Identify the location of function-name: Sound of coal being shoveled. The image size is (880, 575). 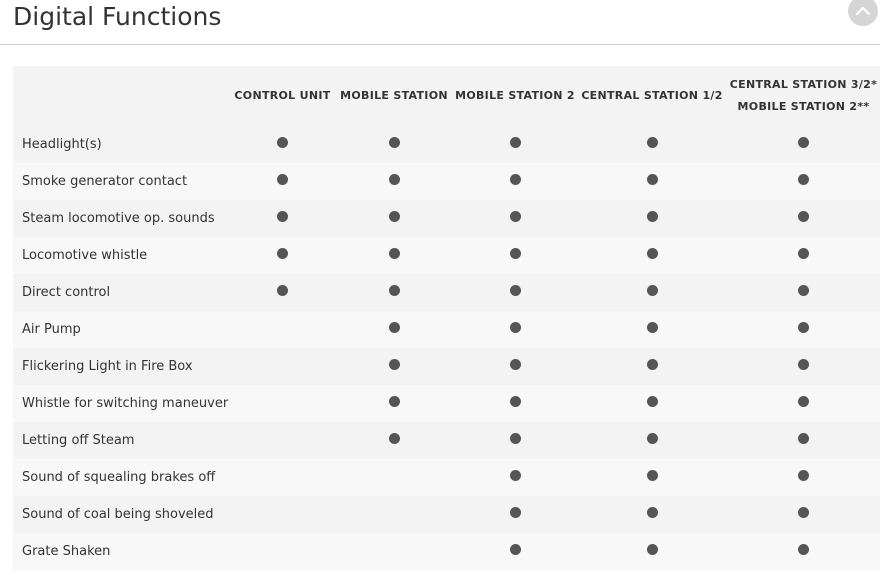
(118, 514).